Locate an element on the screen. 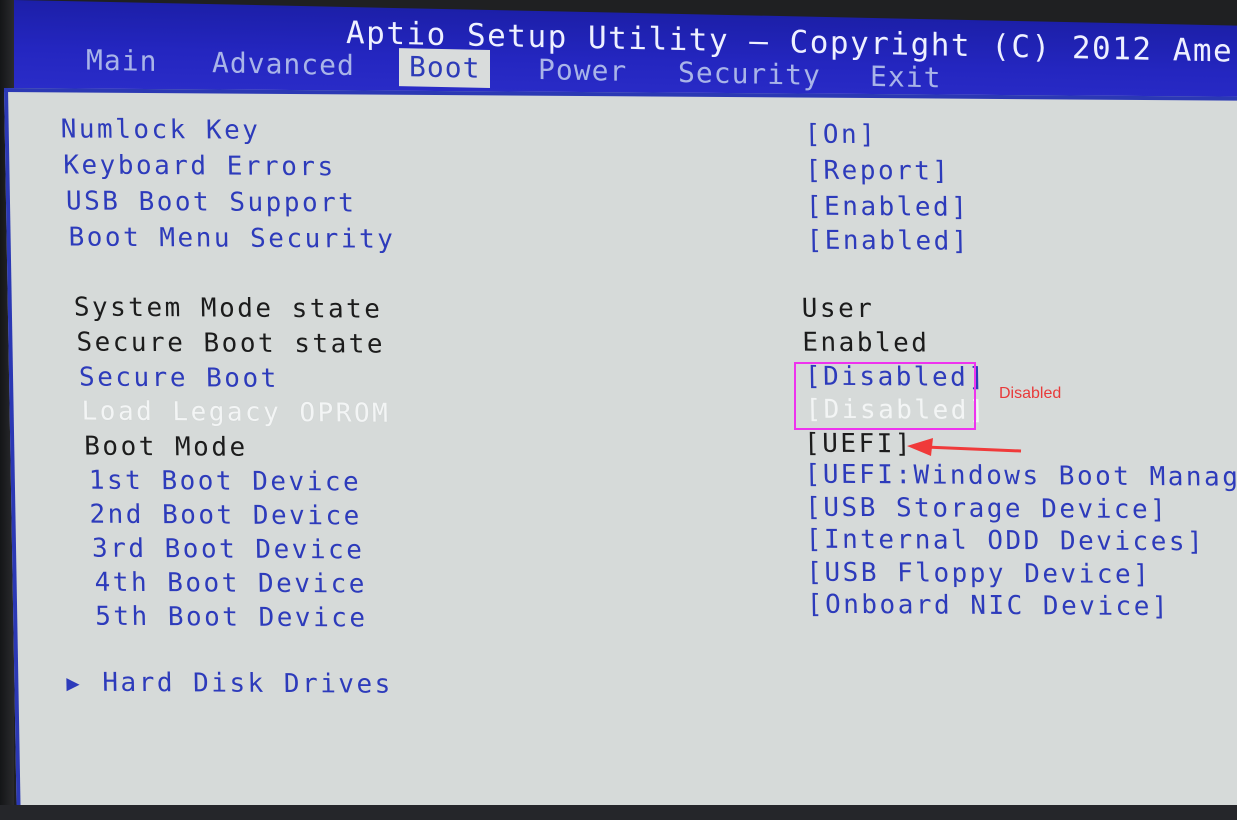 The image size is (1237, 820). boot-menu-security-value: [Enabled] is located at coordinates (888, 241).